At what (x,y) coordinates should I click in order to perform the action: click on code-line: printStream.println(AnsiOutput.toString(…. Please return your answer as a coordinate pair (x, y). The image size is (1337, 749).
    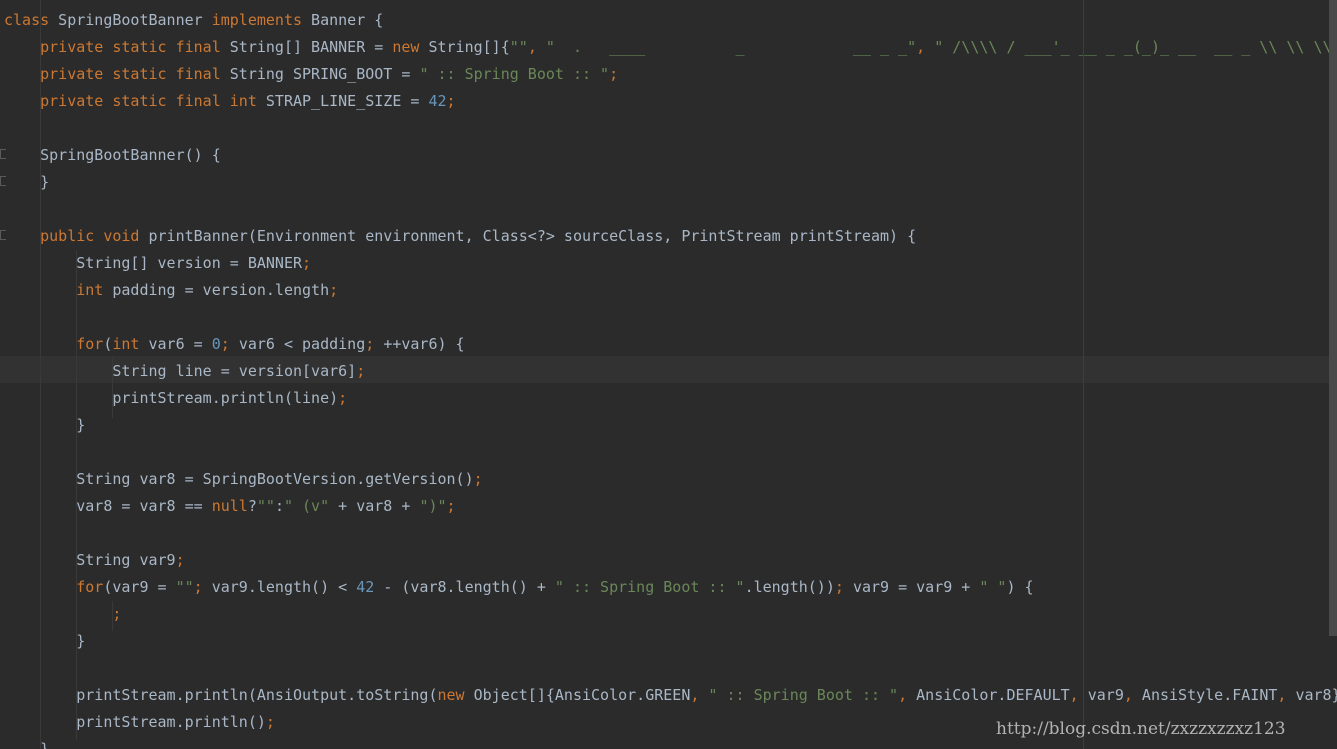
    Looking at the image, I should click on (670, 695).